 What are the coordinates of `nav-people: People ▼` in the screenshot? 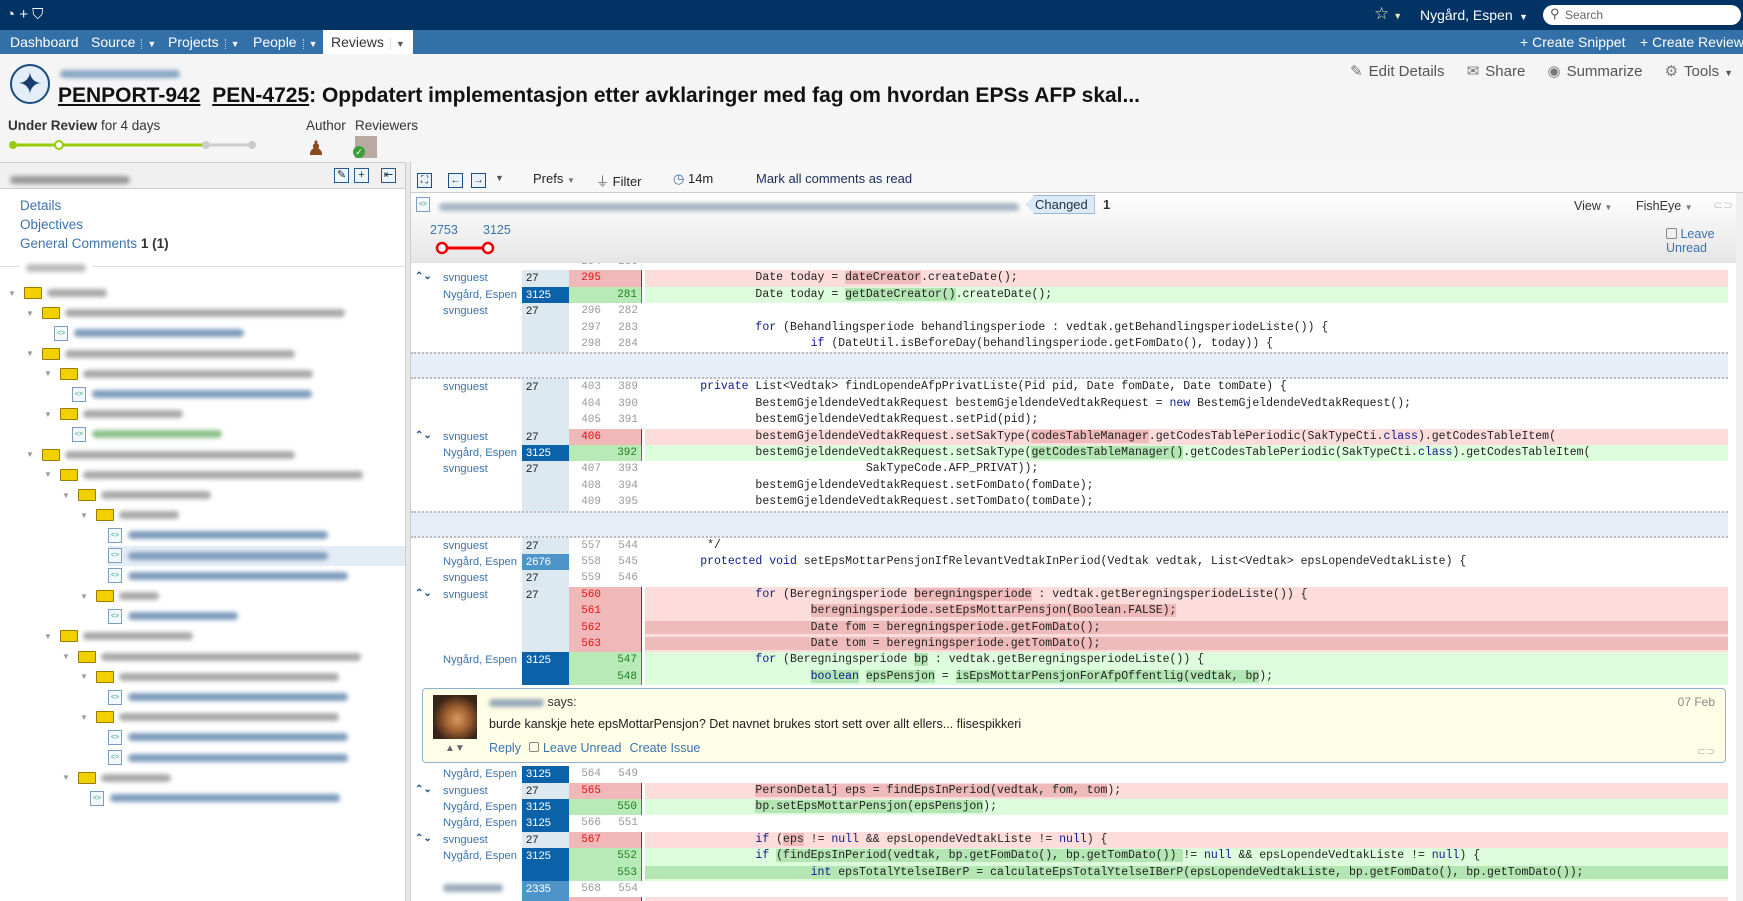 It's located at (285, 42).